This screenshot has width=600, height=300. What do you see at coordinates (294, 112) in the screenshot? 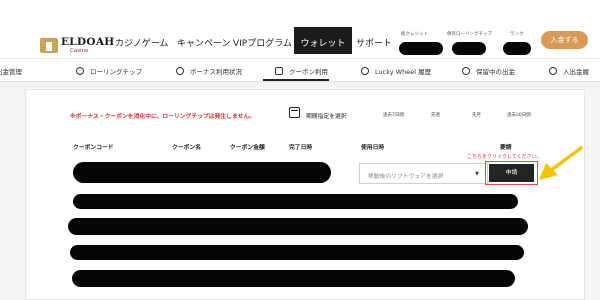
I see `calendar-icon` at bounding box center [294, 112].